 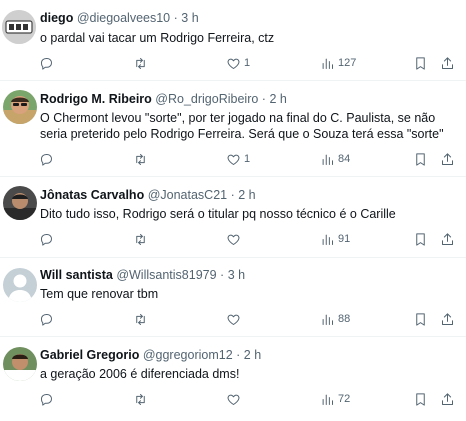 What do you see at coordinates (344, 399) in the screenshot?
I see `view-count: 72` at bounding box center [344, 399].